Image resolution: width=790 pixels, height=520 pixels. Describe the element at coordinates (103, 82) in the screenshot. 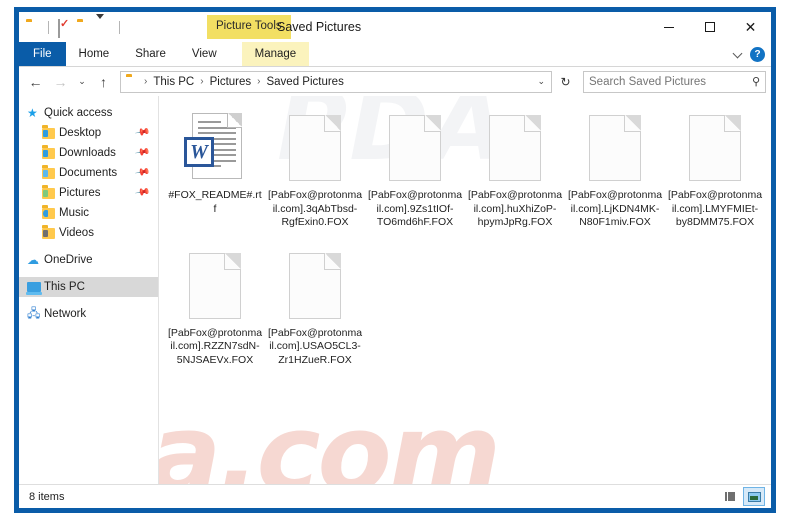

I see `up-button: ↑` at that location.